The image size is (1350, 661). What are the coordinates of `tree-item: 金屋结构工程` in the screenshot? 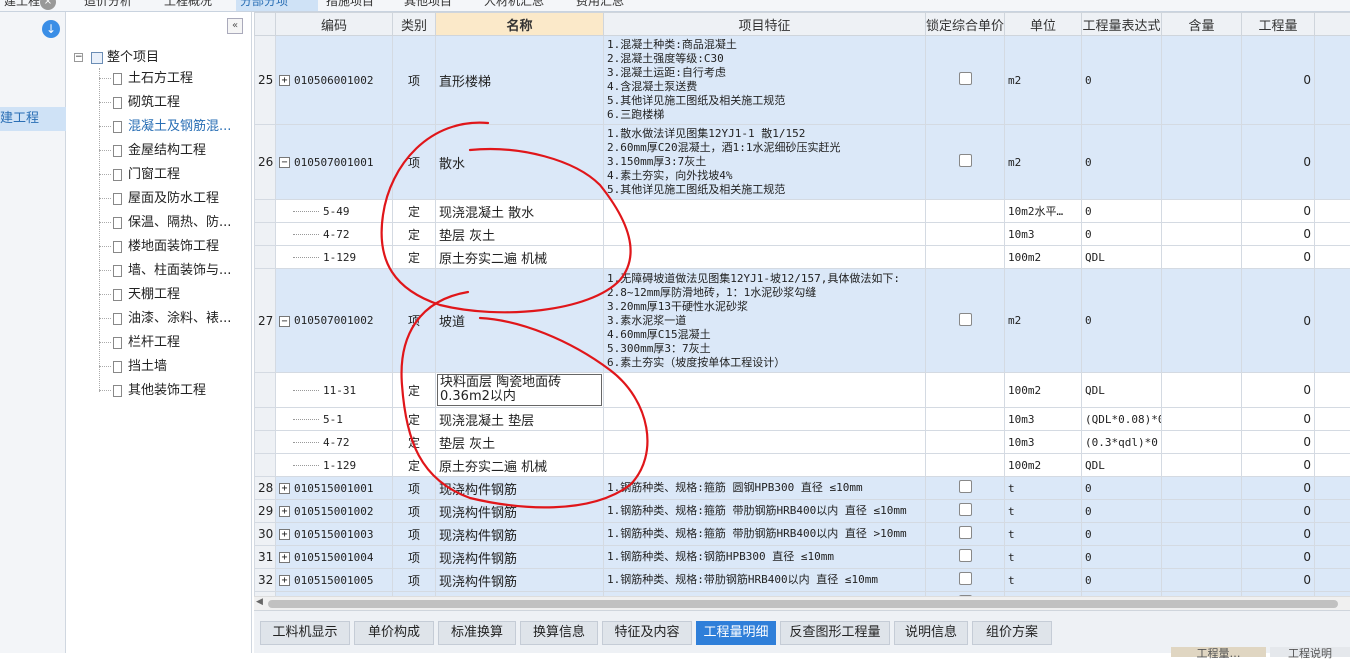 It's located at (152, 151).